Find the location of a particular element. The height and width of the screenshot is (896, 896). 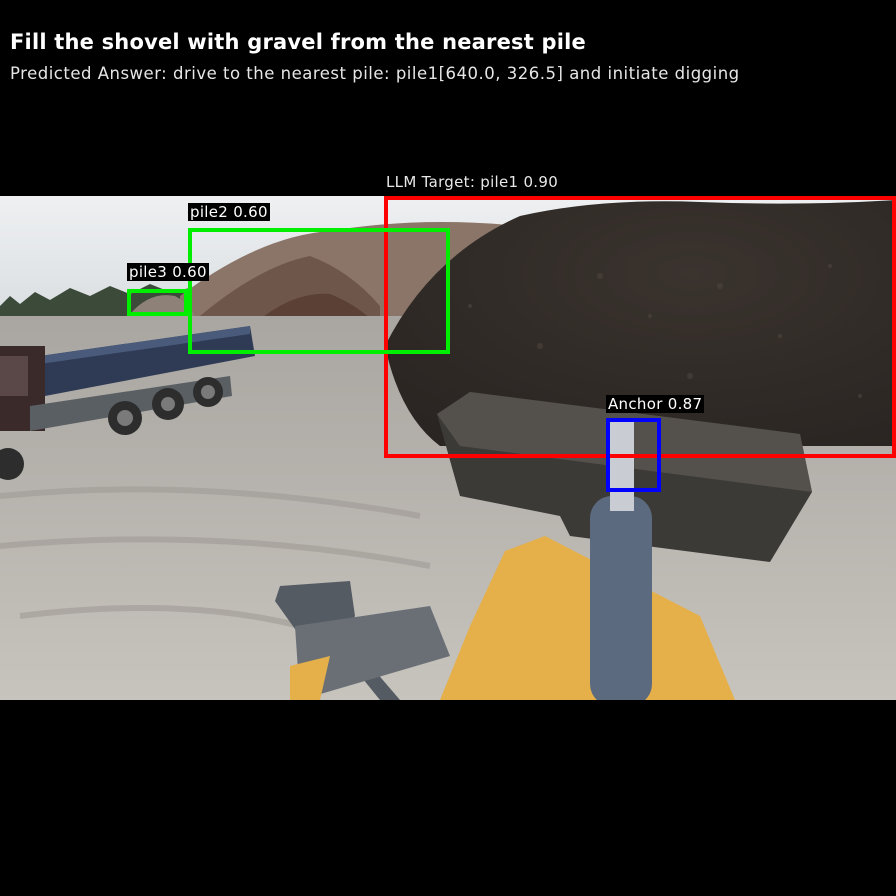

pile3-label: pile3 0.60 is located at coordinates (168, 272).